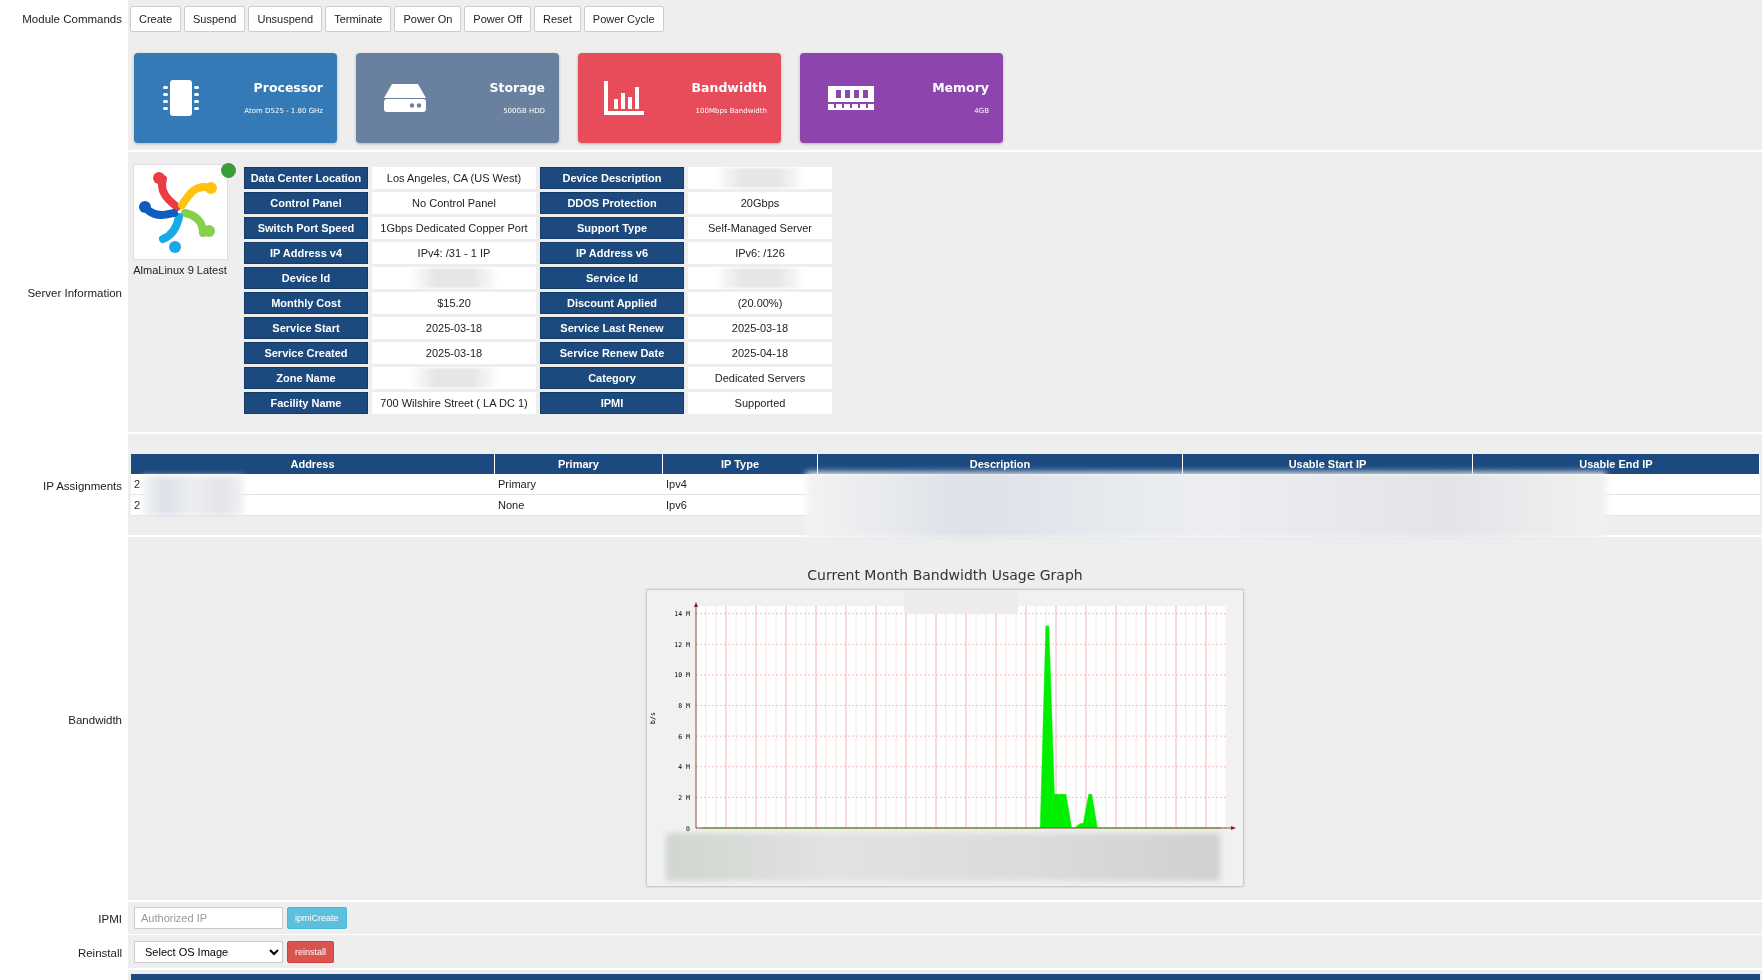 This screenshot has width=1762, height=980. Describe the element at coordinates (306, 303) in the screenshot. I see `field-label: Monthly Cost` at that location.